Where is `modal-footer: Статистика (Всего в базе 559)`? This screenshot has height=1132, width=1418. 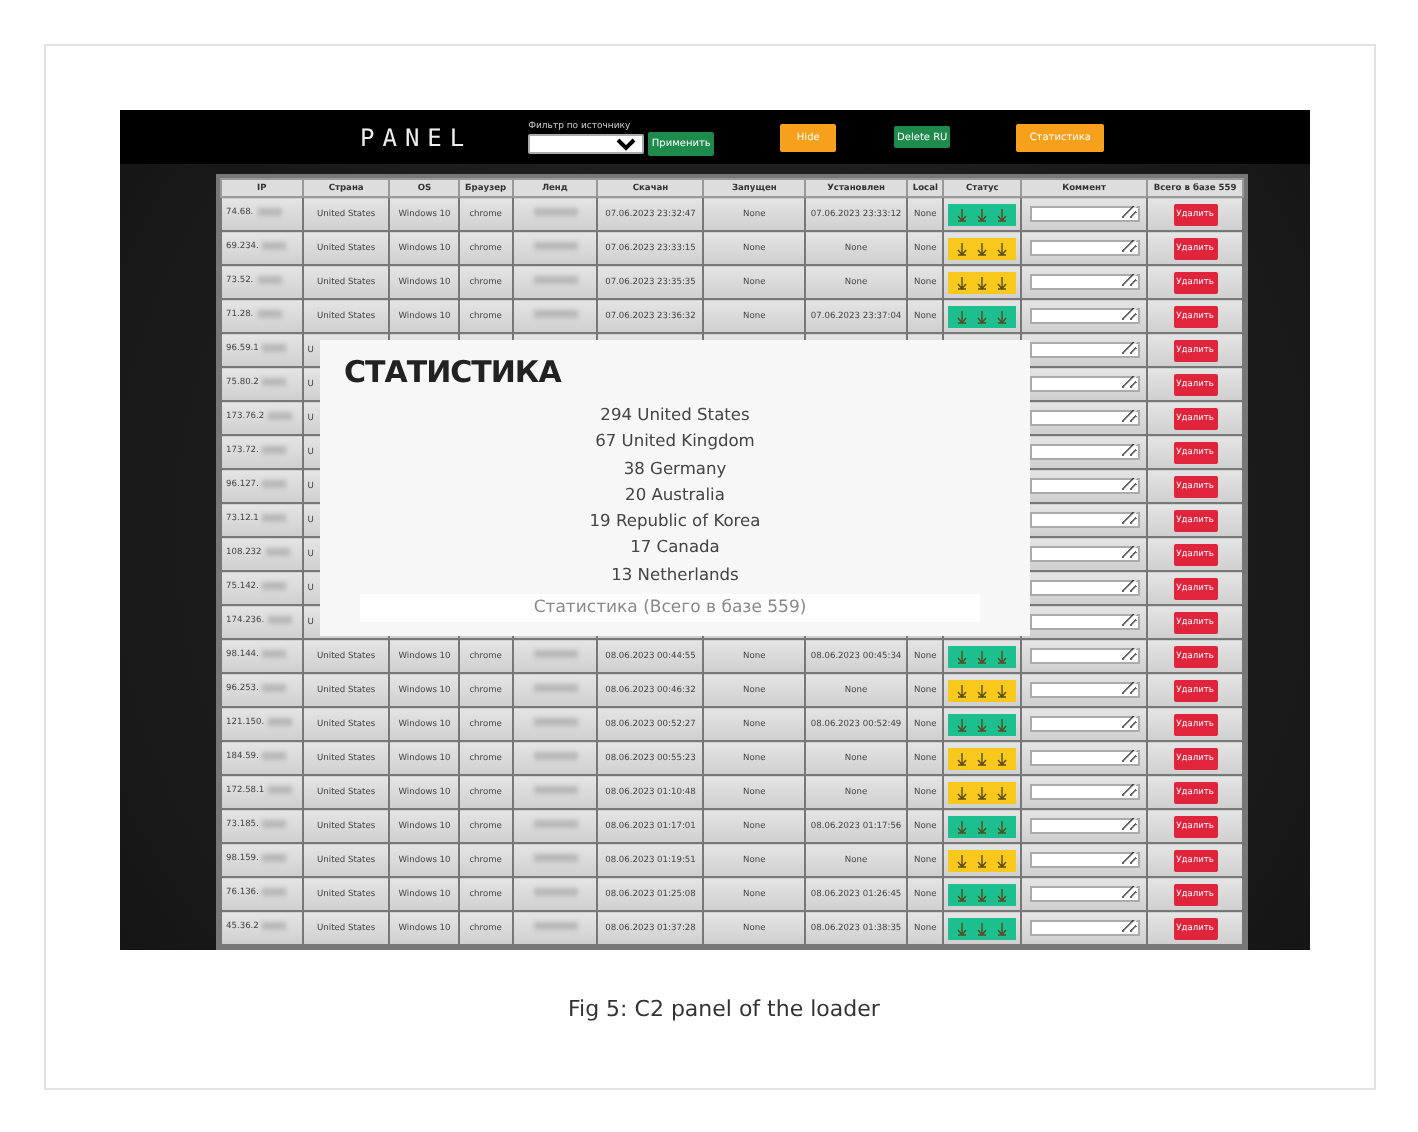 modal-footer: Статистика (Всего в базе 559) is located at coordinates (670, 608).